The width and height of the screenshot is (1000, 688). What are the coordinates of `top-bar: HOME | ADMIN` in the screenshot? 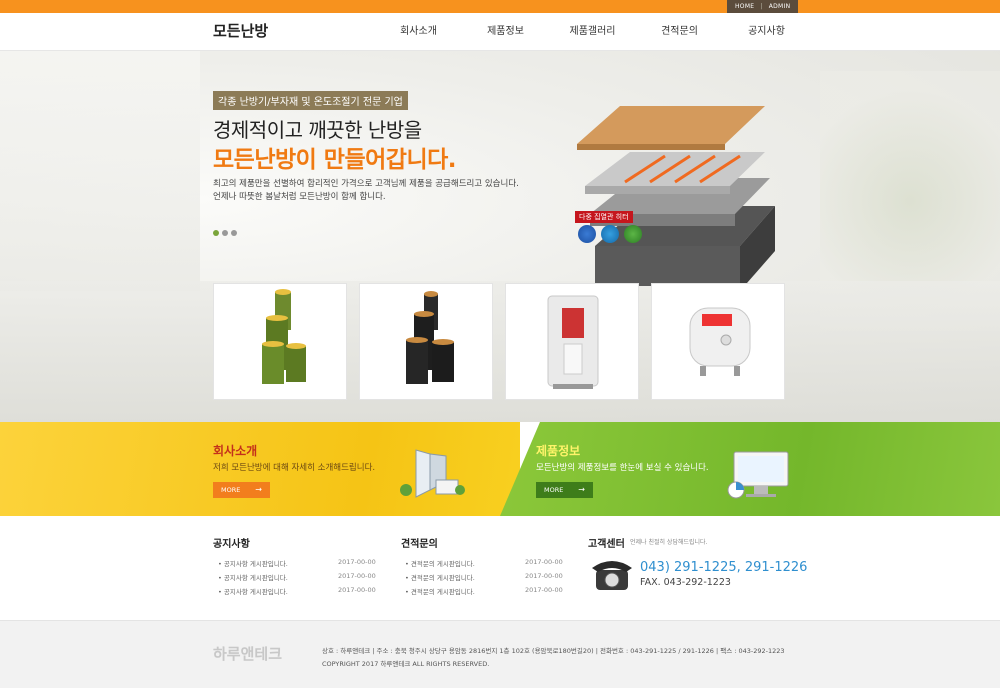 It's located at (500, 6).